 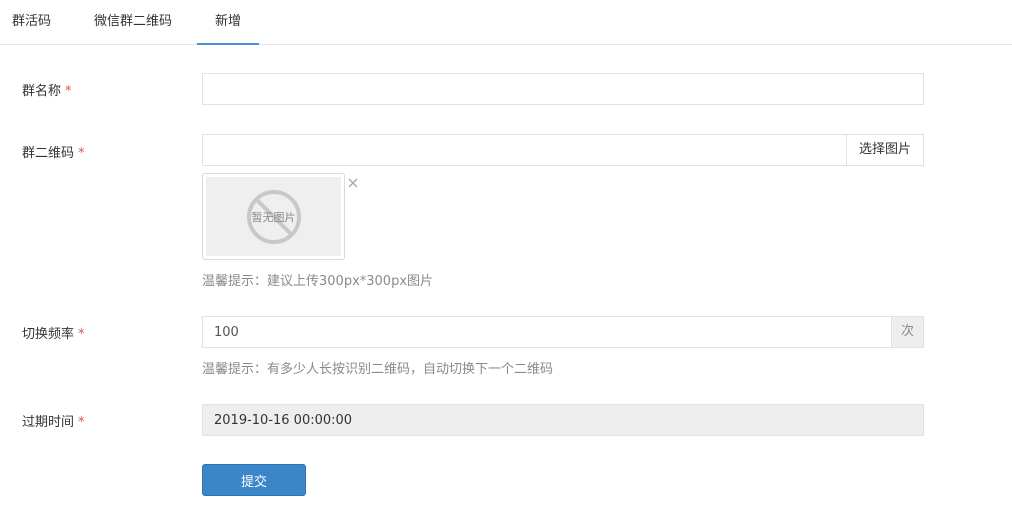 I want to click on close-icon, so click(x=353, y=183).